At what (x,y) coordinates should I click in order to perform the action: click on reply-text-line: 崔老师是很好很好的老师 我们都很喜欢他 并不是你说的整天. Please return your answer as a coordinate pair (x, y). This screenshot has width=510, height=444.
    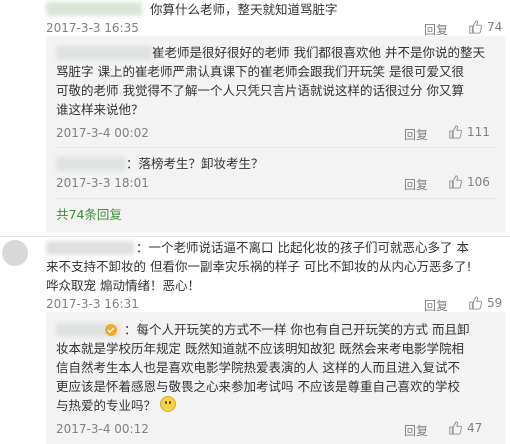
    Looking at the image, I should click on (318, 52).